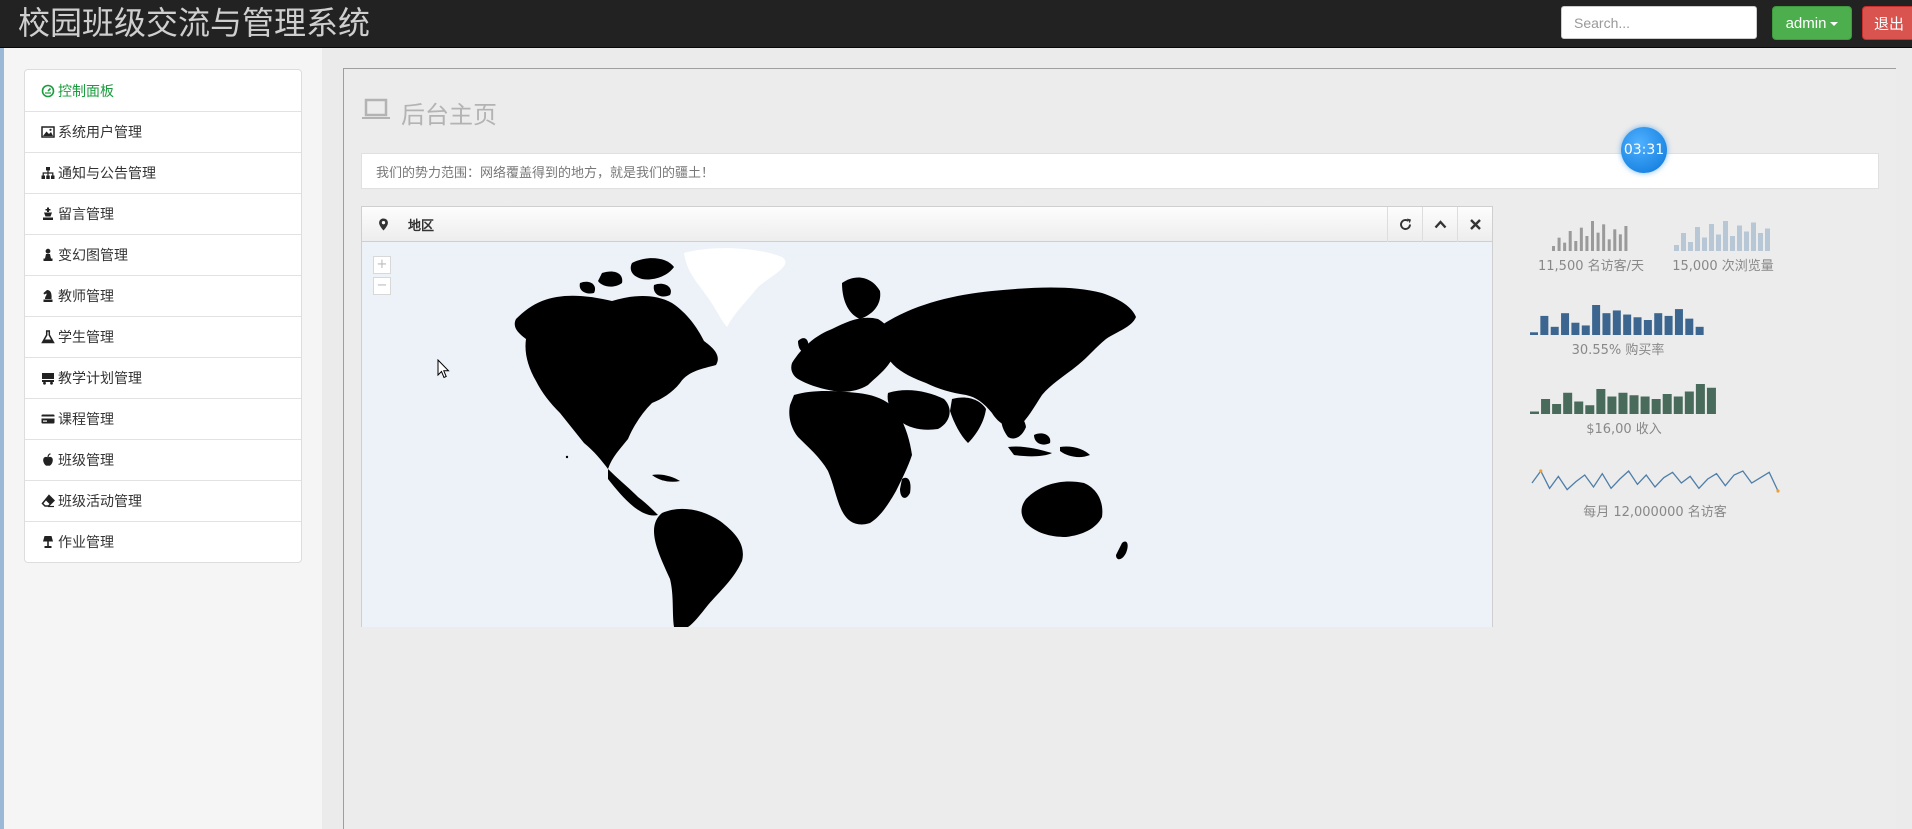 Image resolution: width=1912 pixels, height=829 pixels. What do you see at coordinates (194, 23) in the screenshot?
I see `app-title: 校园班级交流与管理系统` at bounding box center [194, 23].